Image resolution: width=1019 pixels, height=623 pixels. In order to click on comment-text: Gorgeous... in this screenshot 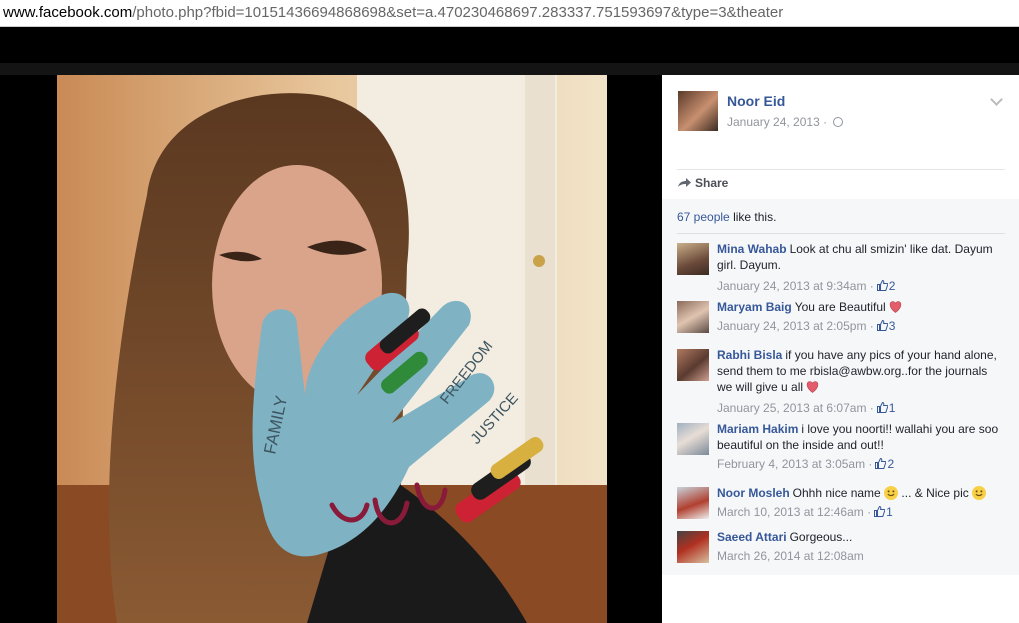, I will do `click(821, 537)`.